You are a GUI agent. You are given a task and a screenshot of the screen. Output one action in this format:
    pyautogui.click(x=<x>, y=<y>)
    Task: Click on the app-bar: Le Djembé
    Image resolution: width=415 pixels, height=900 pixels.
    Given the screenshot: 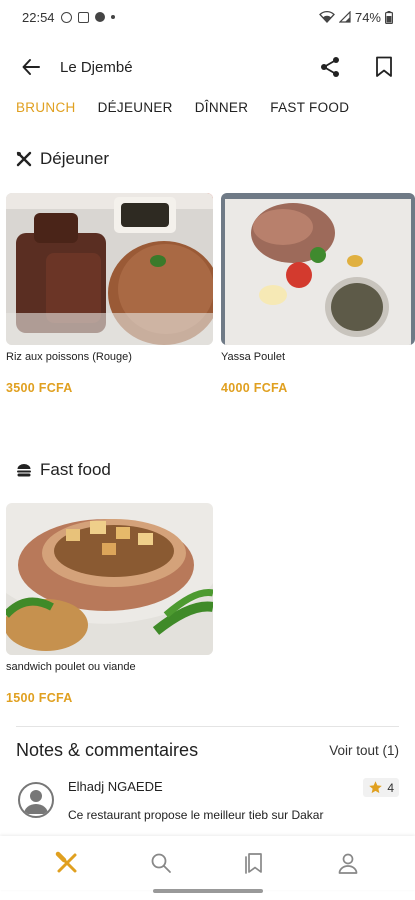 What is the action you would take?
    pyautogui.click(x=207, y=67)
    